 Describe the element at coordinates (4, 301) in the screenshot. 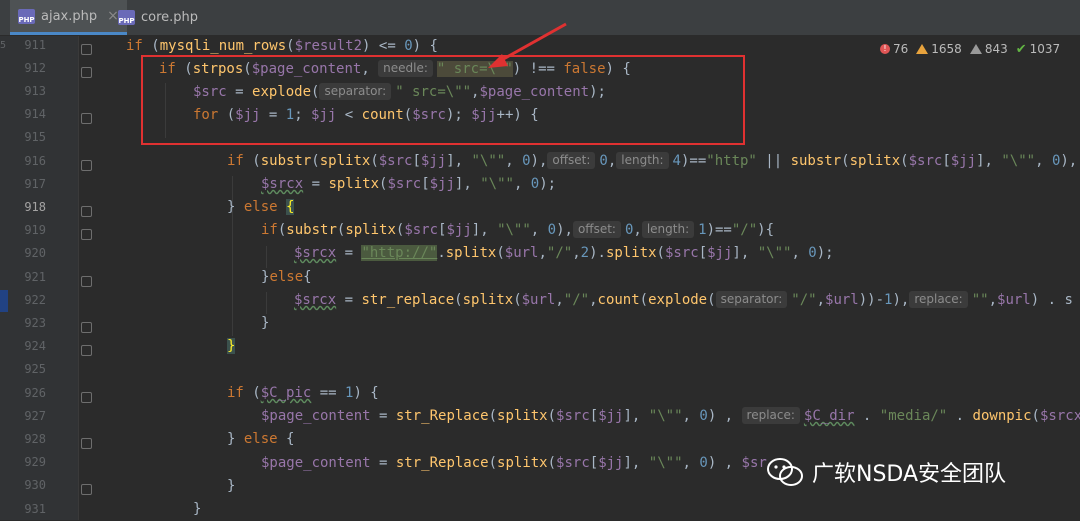

I see `selection-marker` at that location.